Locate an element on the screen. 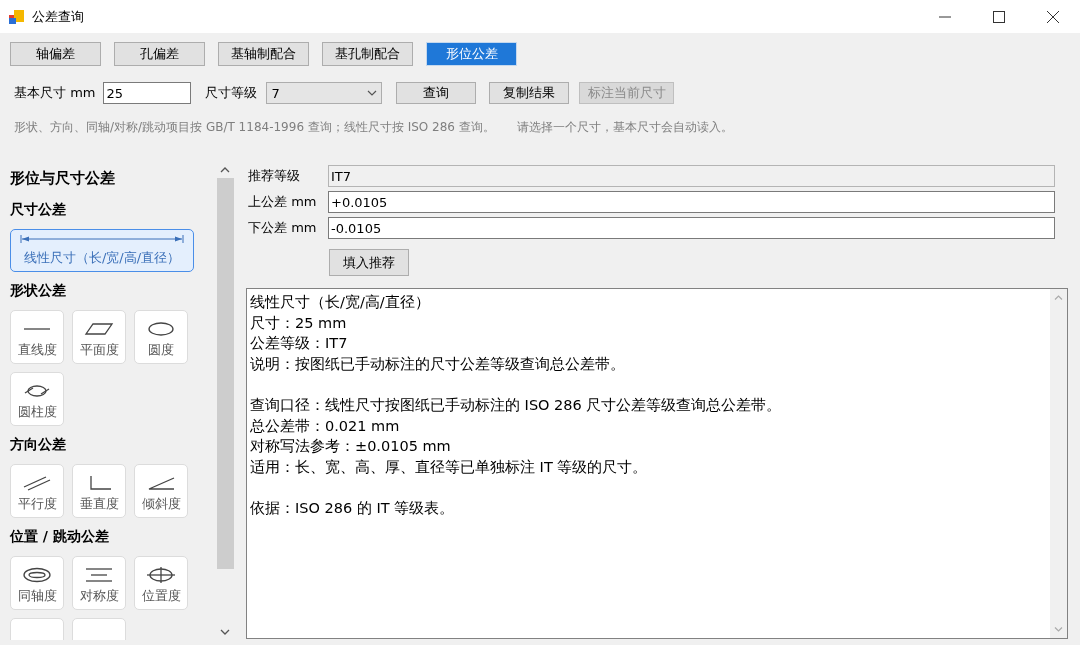 The height and width of the screenshot is (645, 1080). tolerance-tile: 平行度 is located at coordinates (37, 491).